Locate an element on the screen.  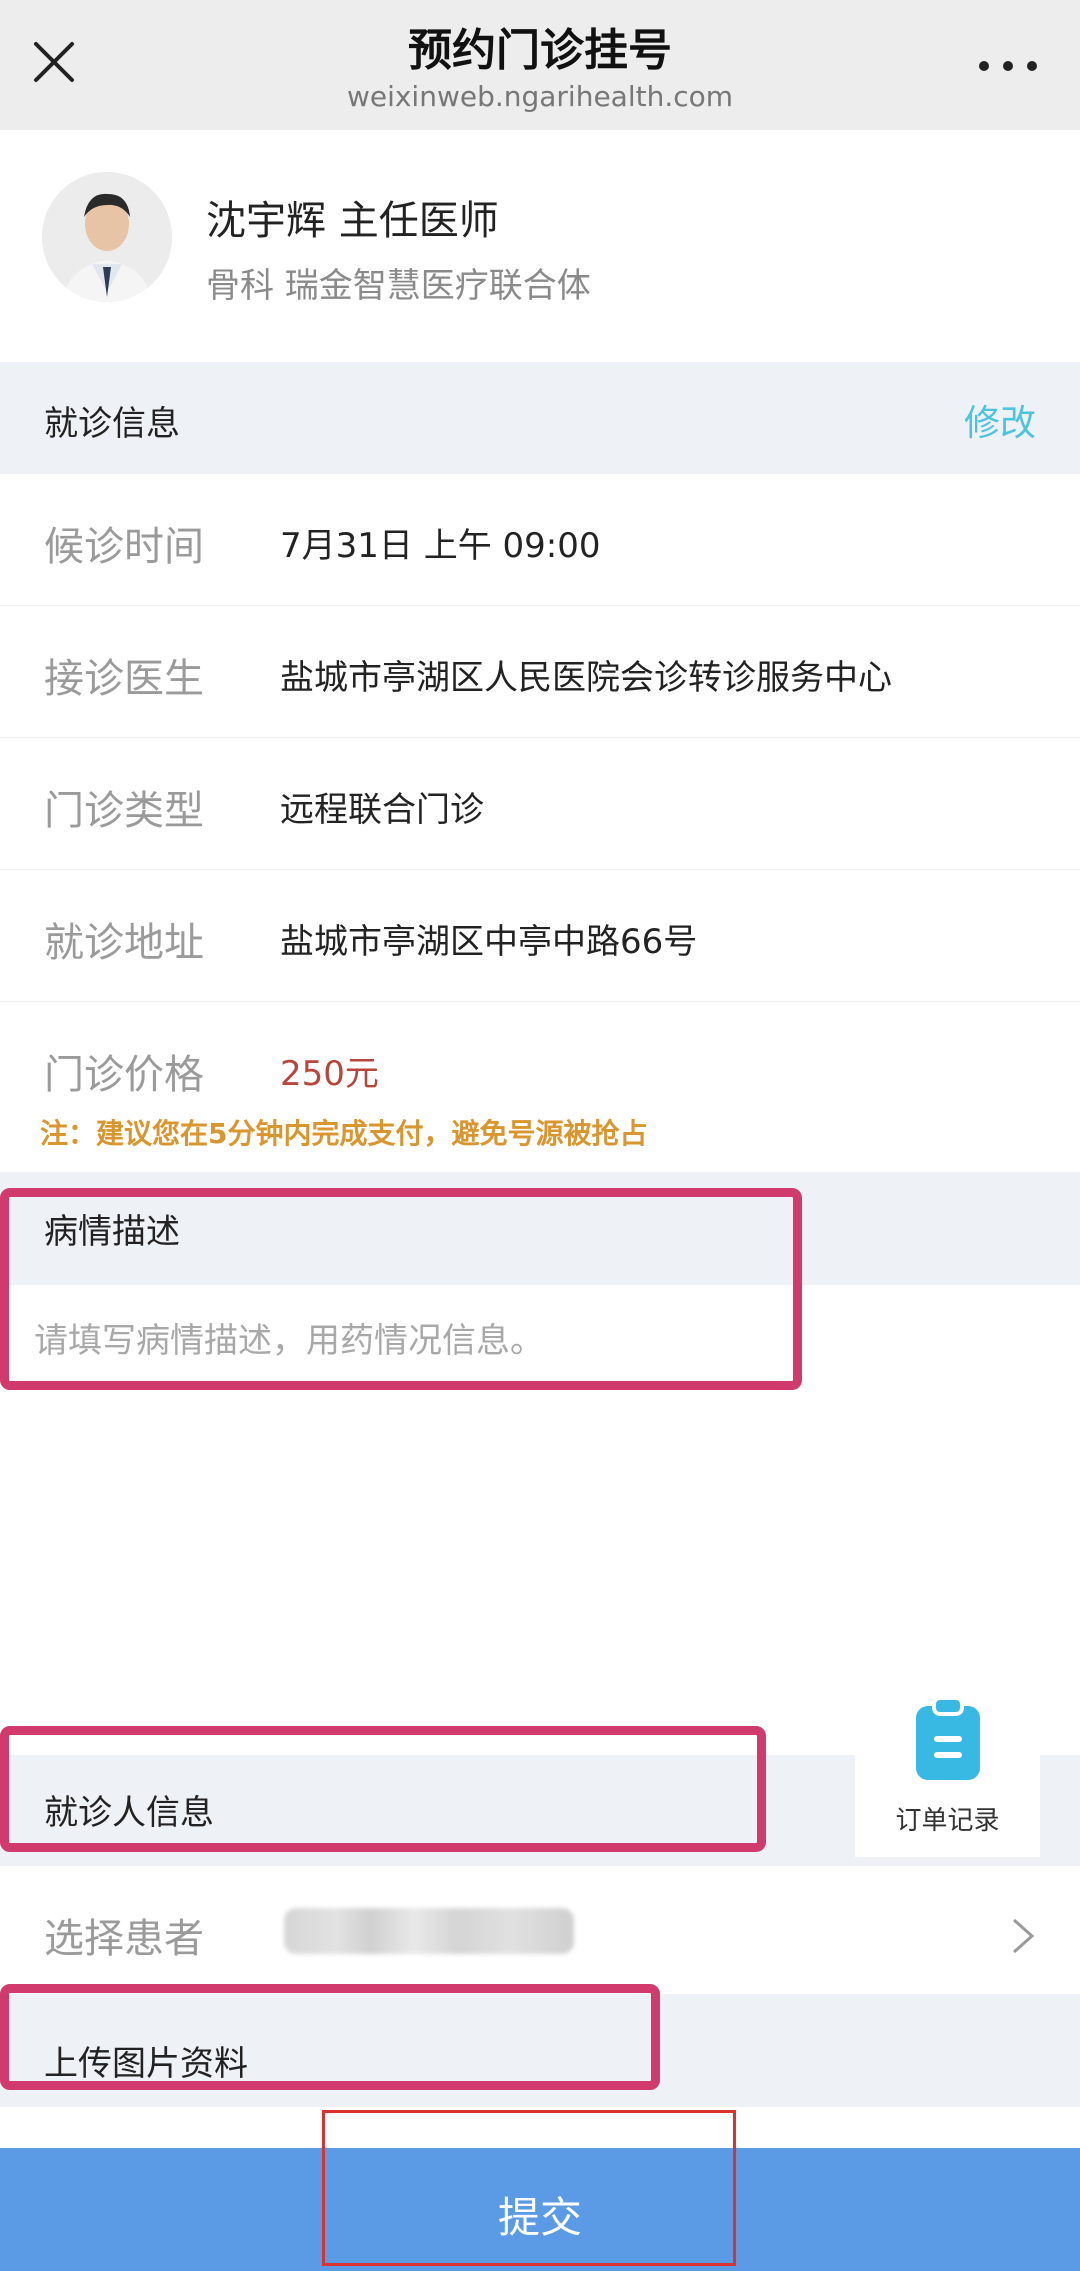
chevron-right-icon is located at coordinates (1023, 1936).